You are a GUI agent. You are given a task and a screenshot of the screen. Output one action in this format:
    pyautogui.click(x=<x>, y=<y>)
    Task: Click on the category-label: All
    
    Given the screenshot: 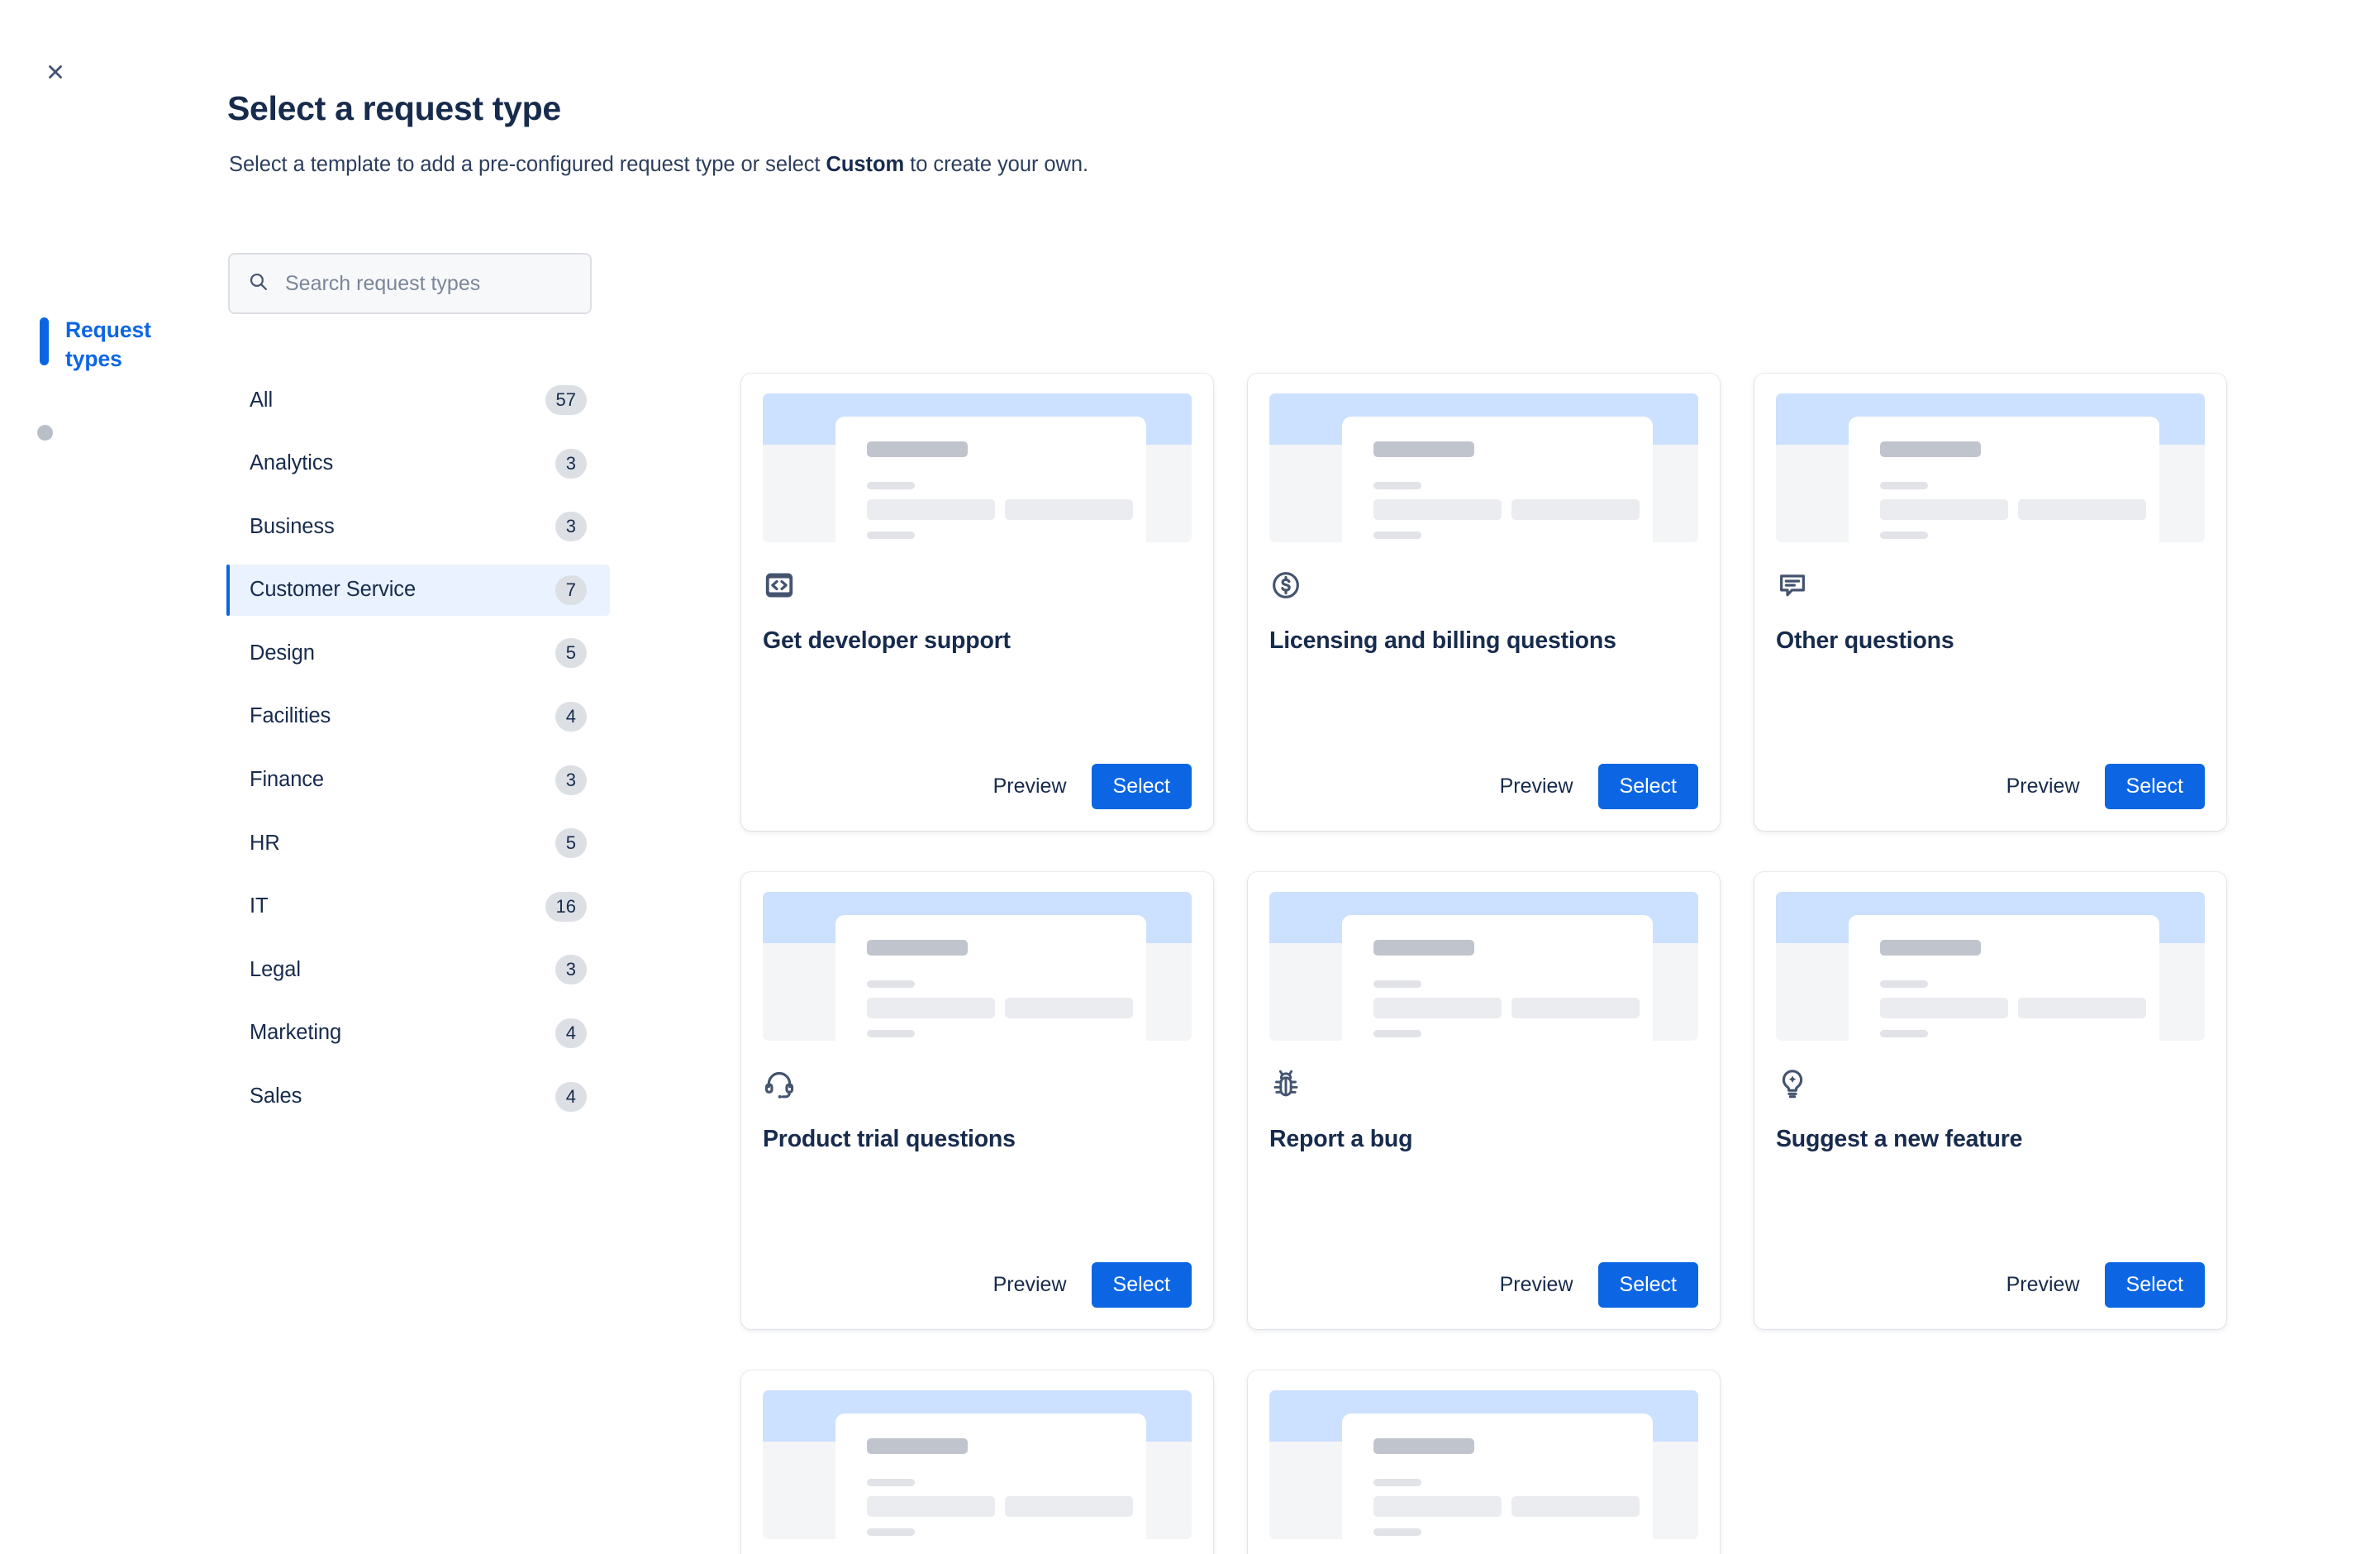 What is the action you would take?
    pyautogui.click(x=262, y=400)
    